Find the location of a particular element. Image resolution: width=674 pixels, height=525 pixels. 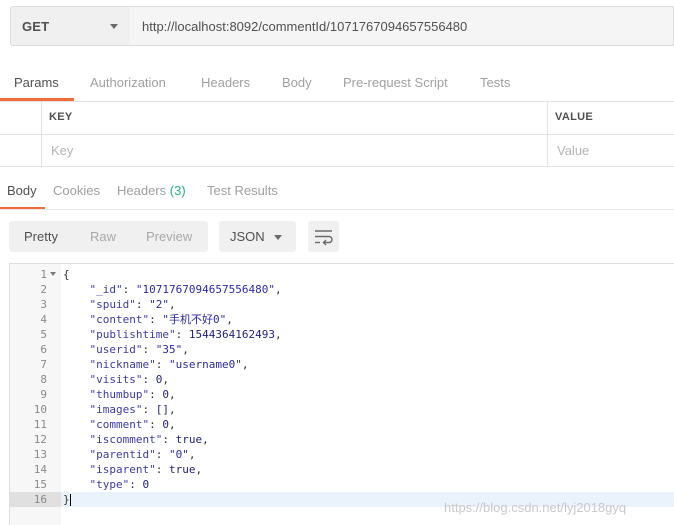

code-text: "iscomment": true, is located at coordinates (149, 439).